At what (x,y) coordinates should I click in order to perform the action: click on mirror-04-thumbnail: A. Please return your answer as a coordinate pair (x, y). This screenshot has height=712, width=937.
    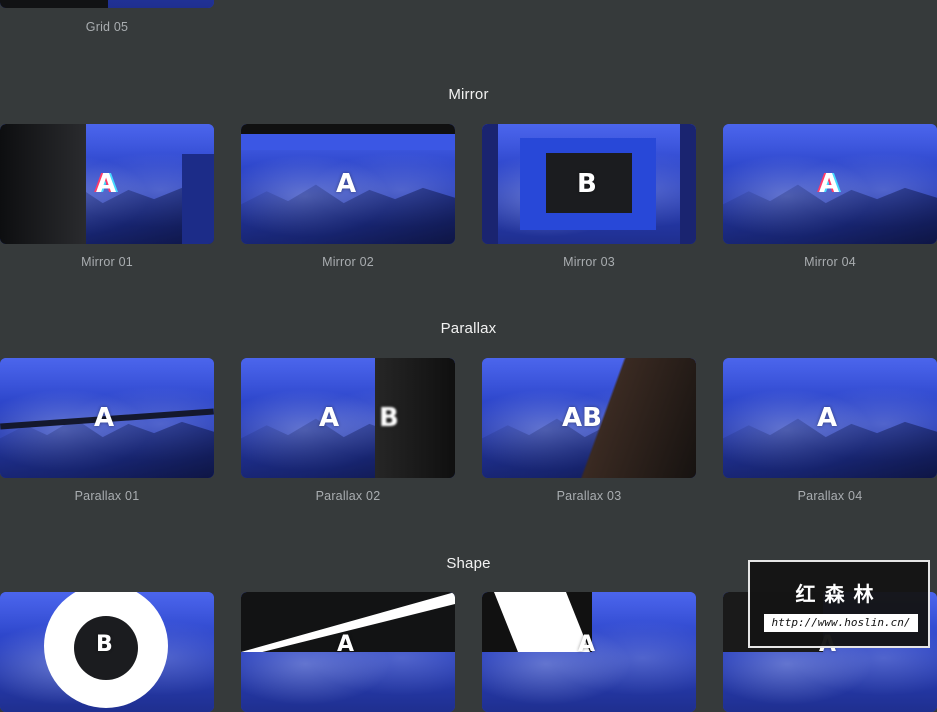
    Looking at the image, I should click on (830, 184).